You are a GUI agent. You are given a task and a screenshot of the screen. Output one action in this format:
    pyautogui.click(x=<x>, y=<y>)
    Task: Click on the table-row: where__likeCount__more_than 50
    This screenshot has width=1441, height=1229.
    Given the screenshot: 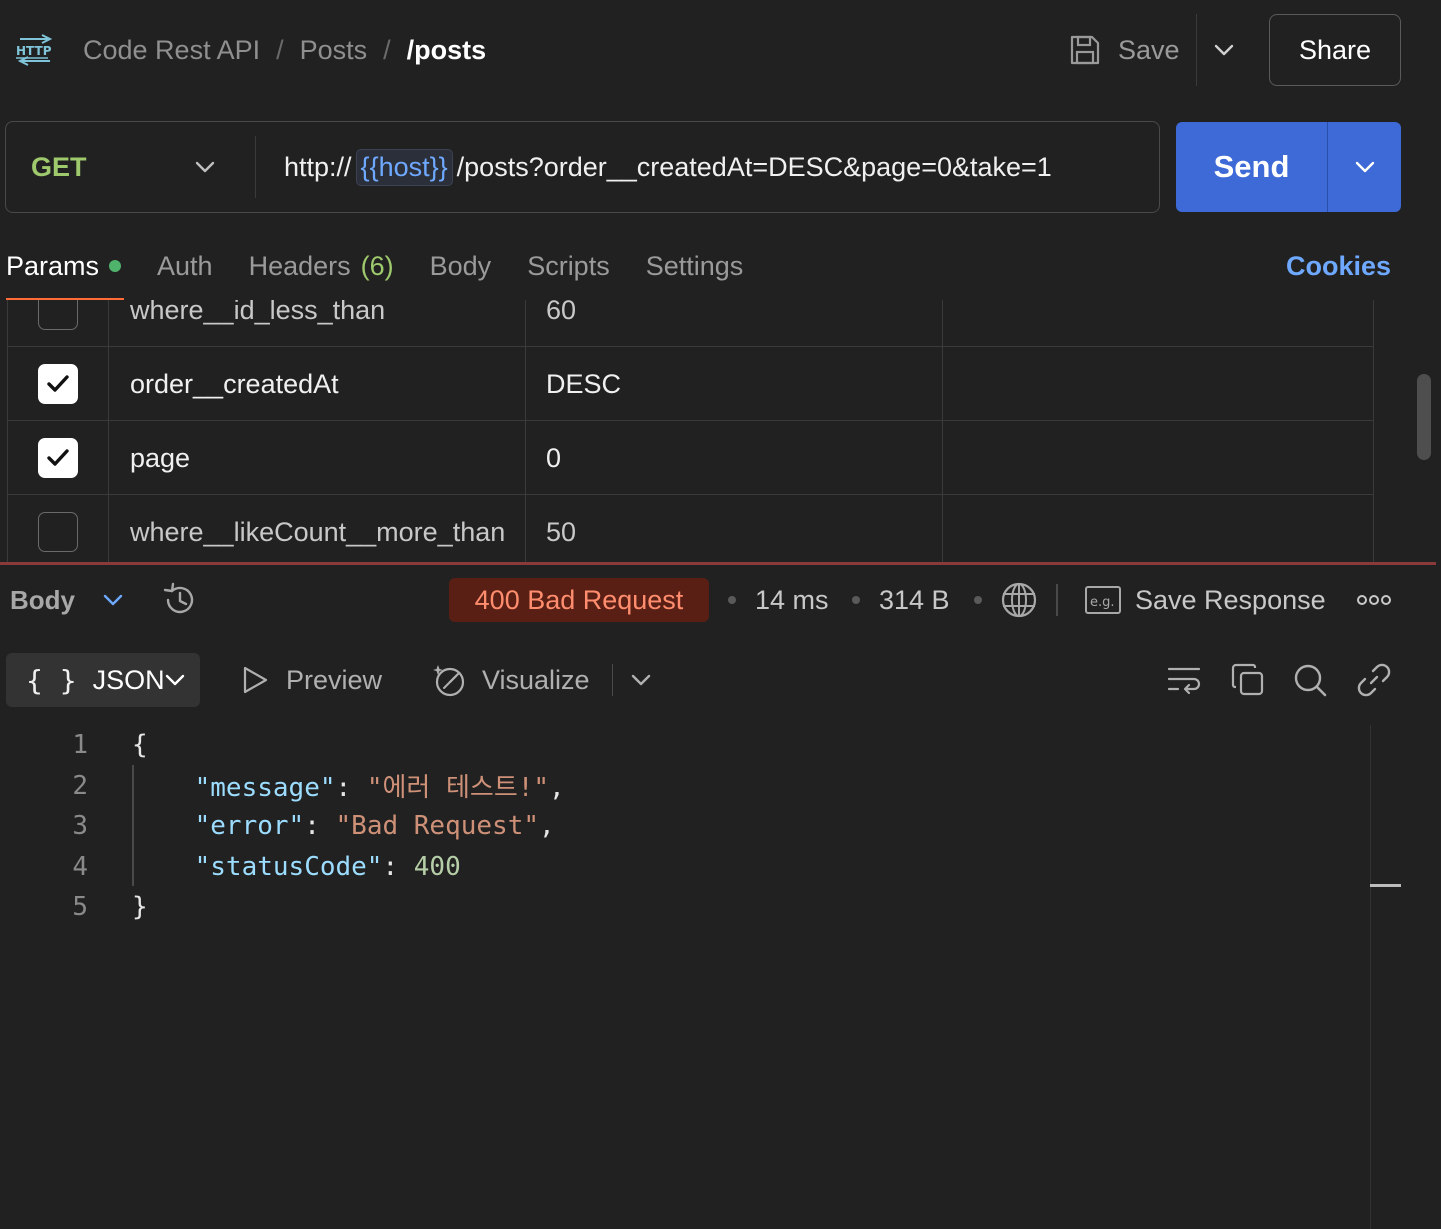 What is the action you would take?
    pyautogui.click(x=690, y=528)
    